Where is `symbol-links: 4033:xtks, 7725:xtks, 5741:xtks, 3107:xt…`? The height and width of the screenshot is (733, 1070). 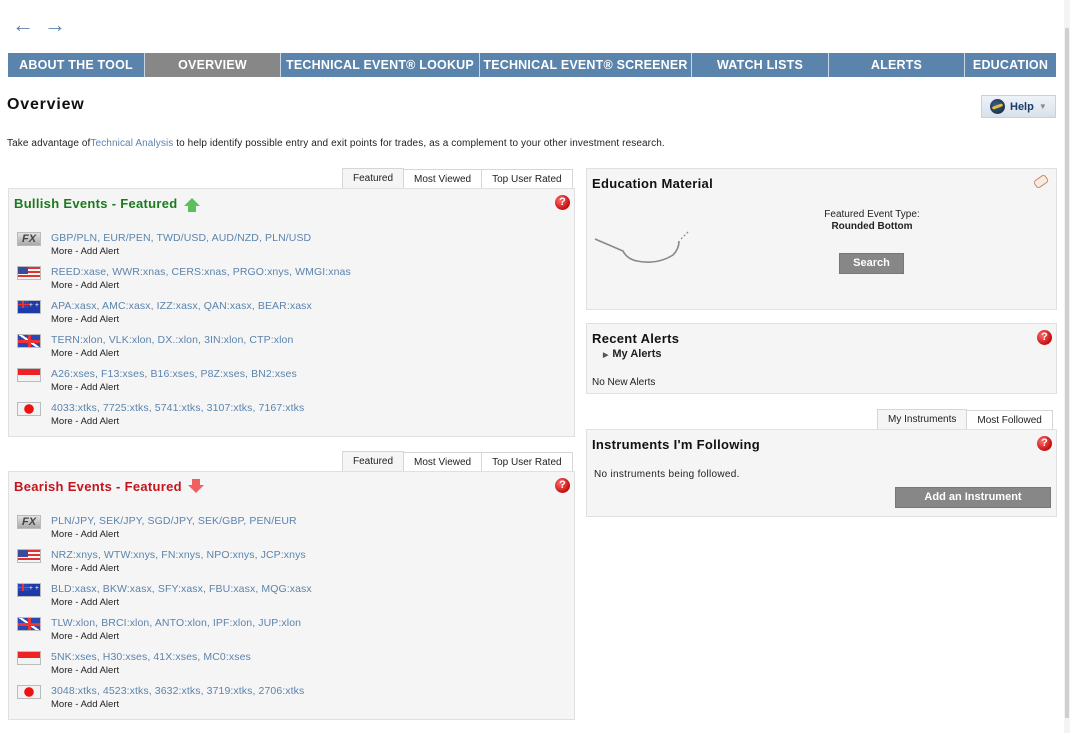
symbol-links: 4033:xtks, 7725:xtks, 5741:xtks, 3107:xt… is located at coordinates (177, 408).